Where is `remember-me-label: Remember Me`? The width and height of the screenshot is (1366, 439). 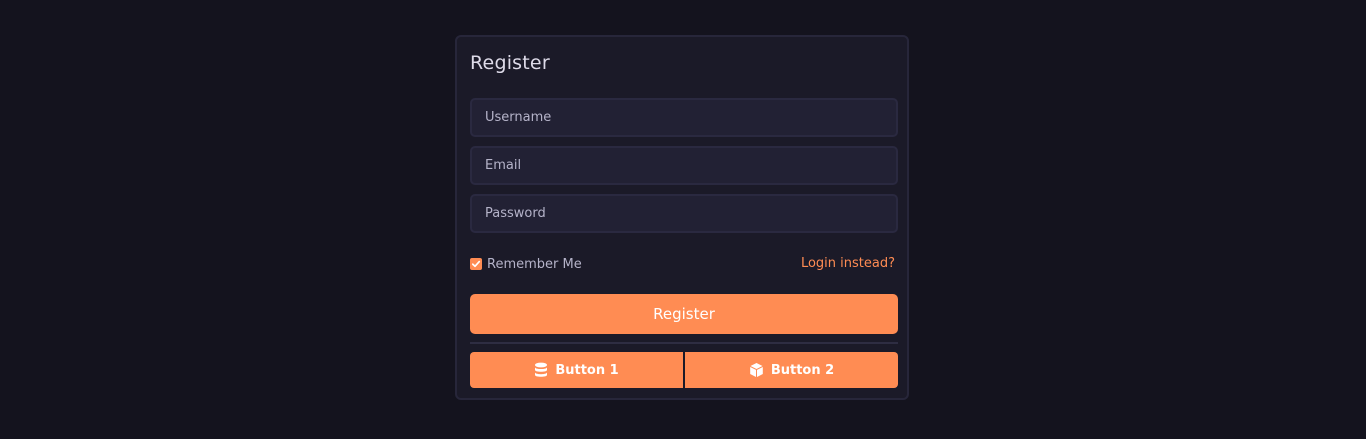 remember-me-label: Remember Me is located at coordinates (534, 264).